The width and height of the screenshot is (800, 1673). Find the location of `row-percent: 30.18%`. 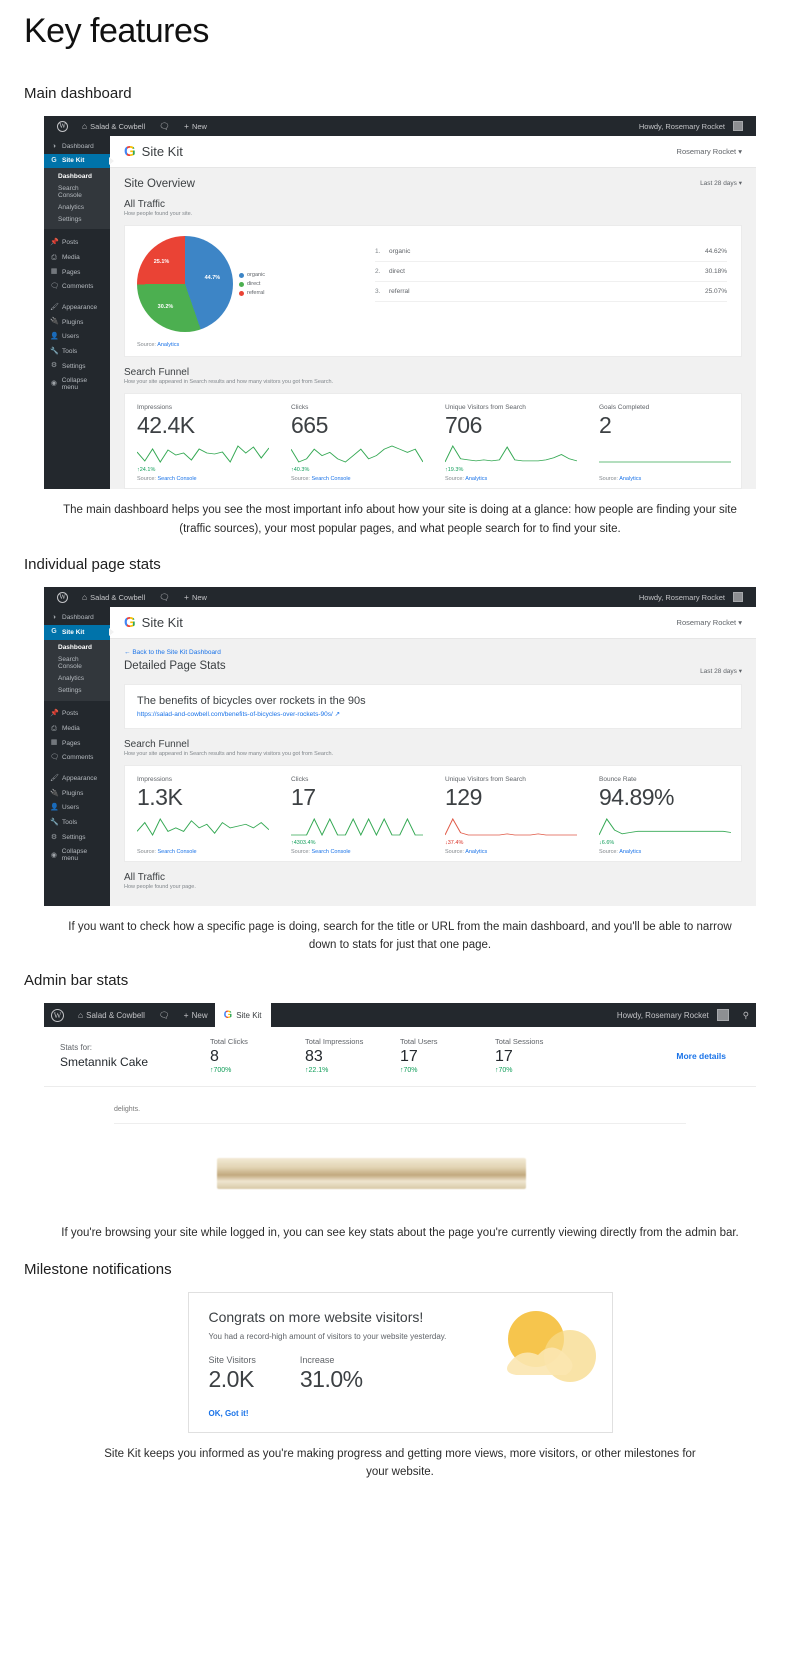

row-percent: 30.18% is located at coordinates (715, 271).